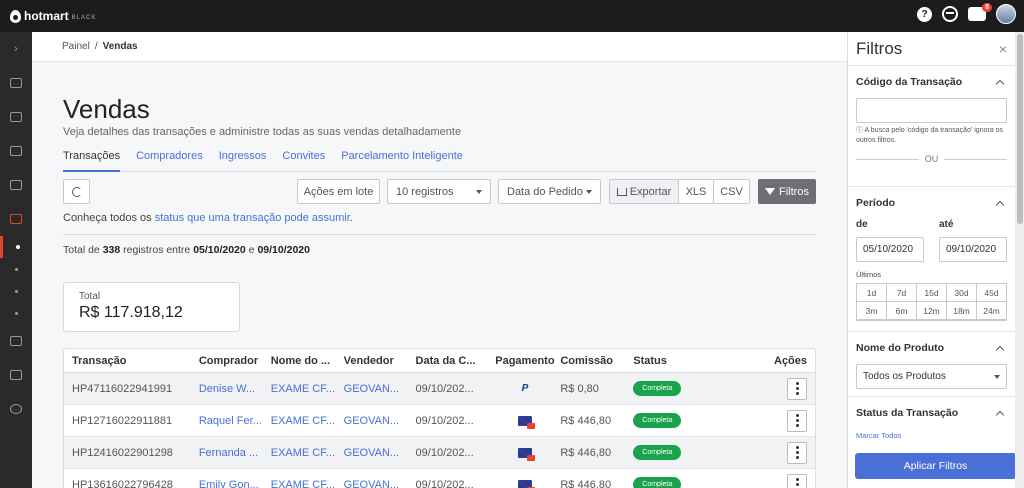  I want to click on product-select: Todos os Produtos, so click(931, 376).